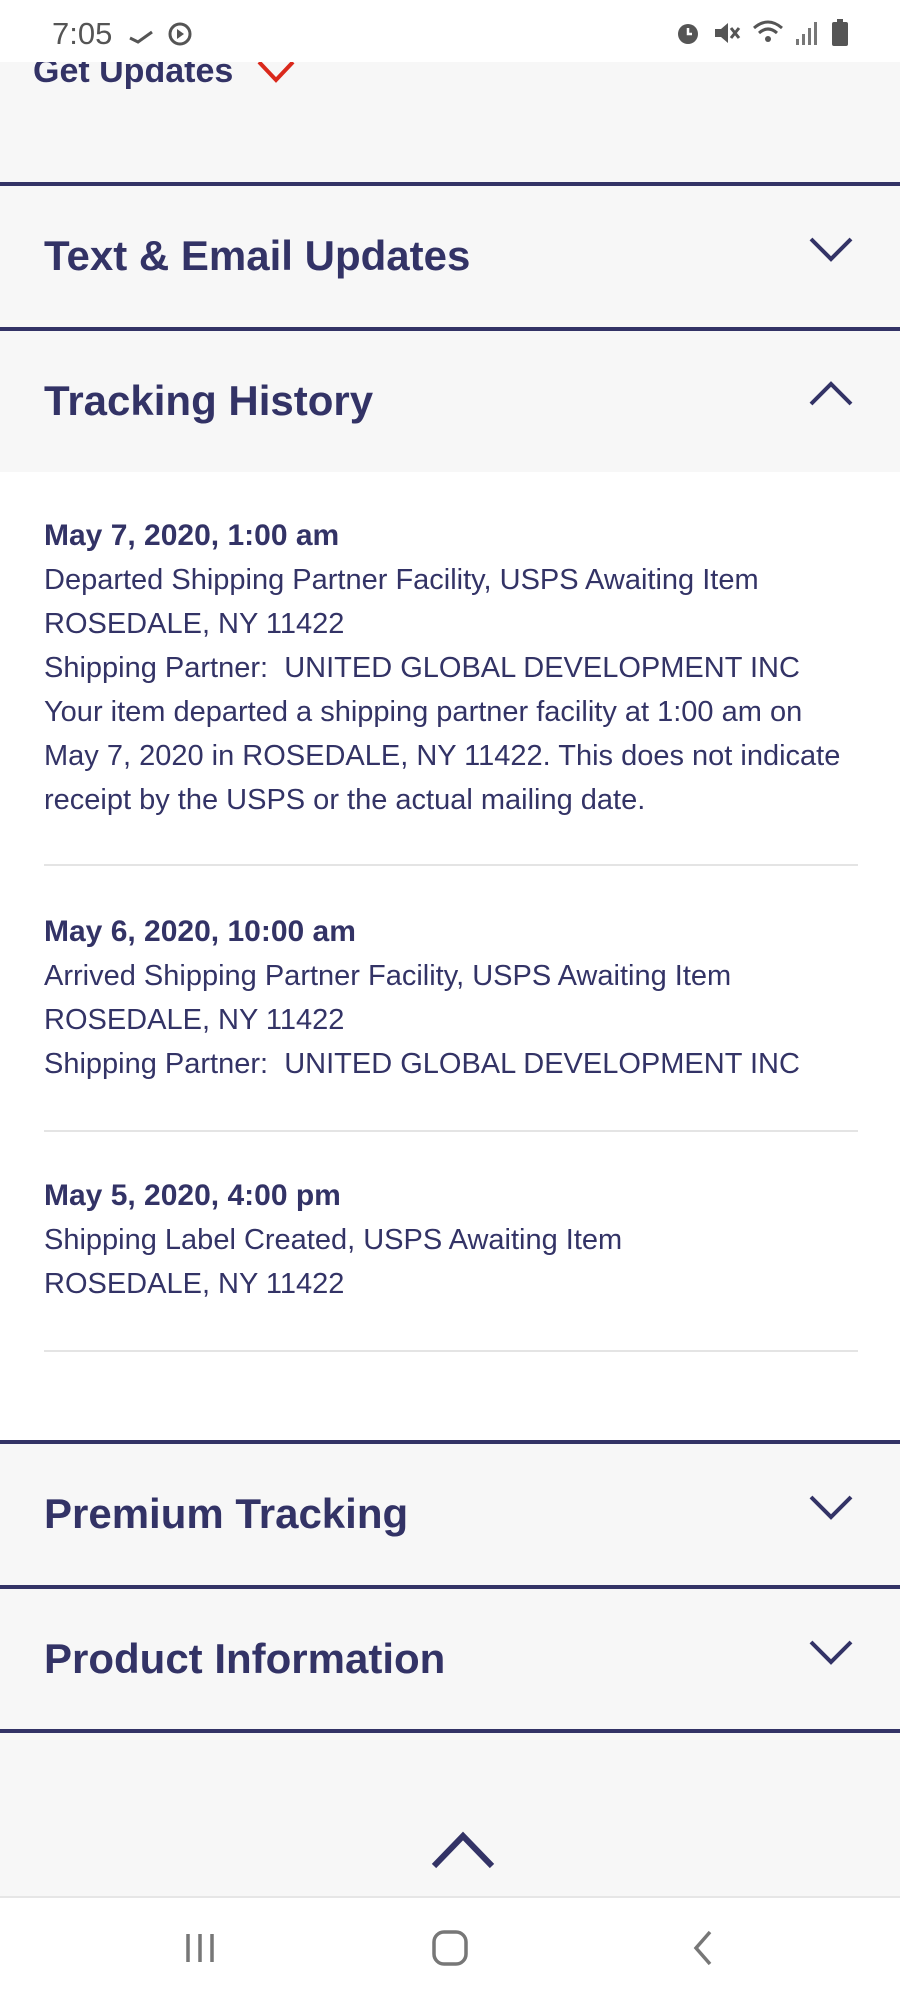  What do you see at coordinates (728, 33) in the screenshot?
I see `mute-icon` at bounding box center [728, 33].